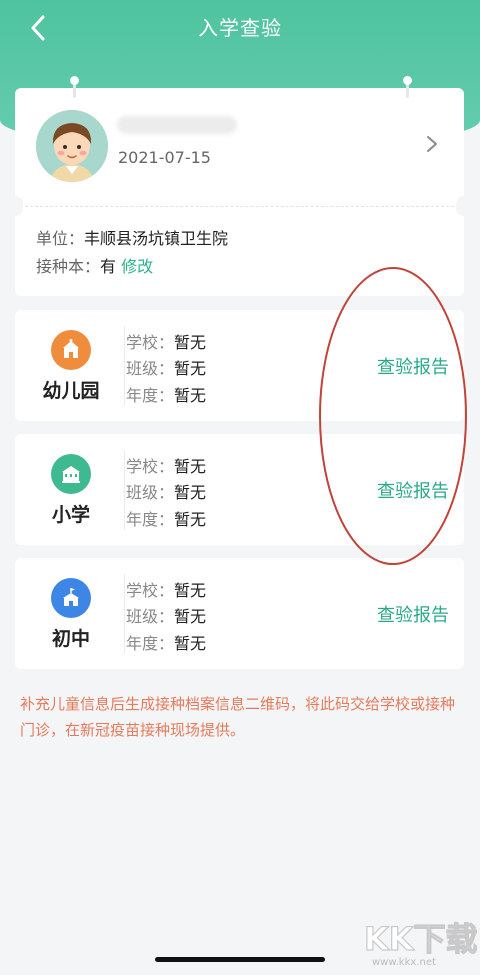 The height and width of the screenshot is (975, 480). I want to click on watermark-url: www.kkx.net, so click(404, 962).